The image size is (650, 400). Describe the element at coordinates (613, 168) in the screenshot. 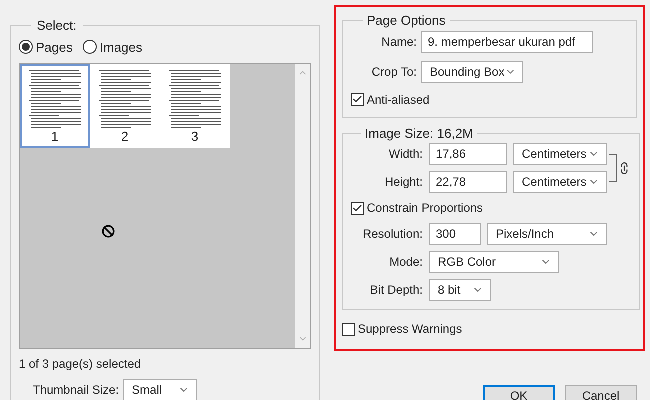

I see `link-bracket` at that location.